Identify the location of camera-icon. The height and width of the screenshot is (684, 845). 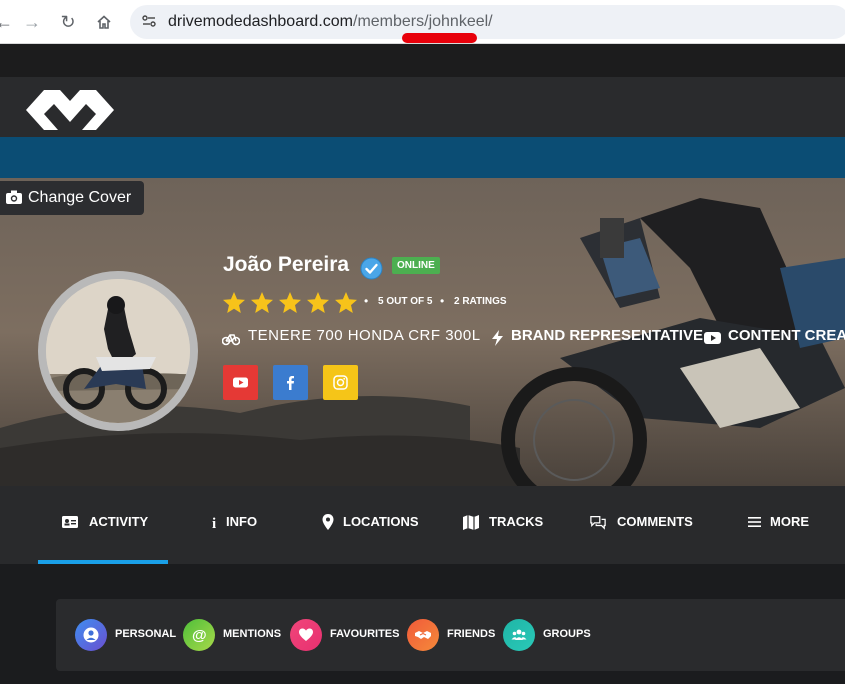
(14, 197).